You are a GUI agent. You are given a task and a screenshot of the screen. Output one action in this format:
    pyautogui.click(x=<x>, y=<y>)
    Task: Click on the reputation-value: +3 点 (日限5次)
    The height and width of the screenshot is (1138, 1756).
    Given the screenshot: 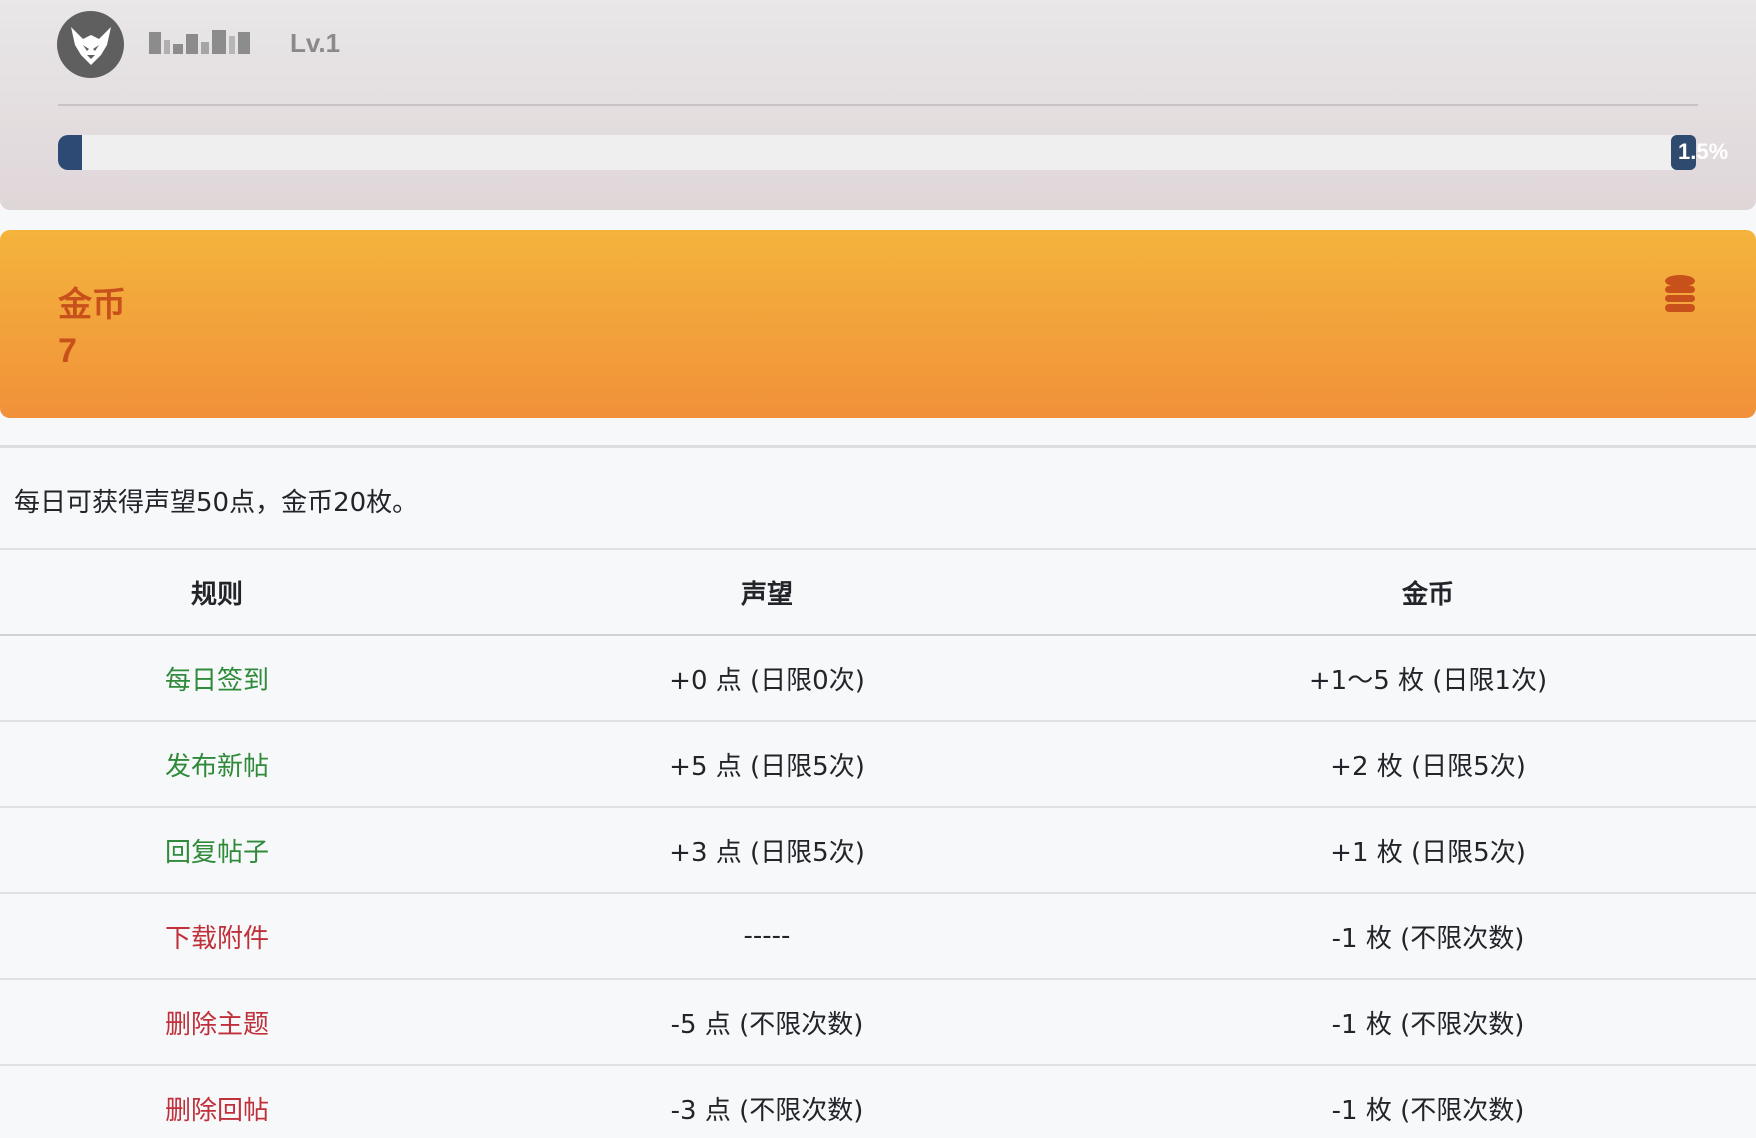 What is the action you would take?
    pyautogui.click(x=767, y=849)
    